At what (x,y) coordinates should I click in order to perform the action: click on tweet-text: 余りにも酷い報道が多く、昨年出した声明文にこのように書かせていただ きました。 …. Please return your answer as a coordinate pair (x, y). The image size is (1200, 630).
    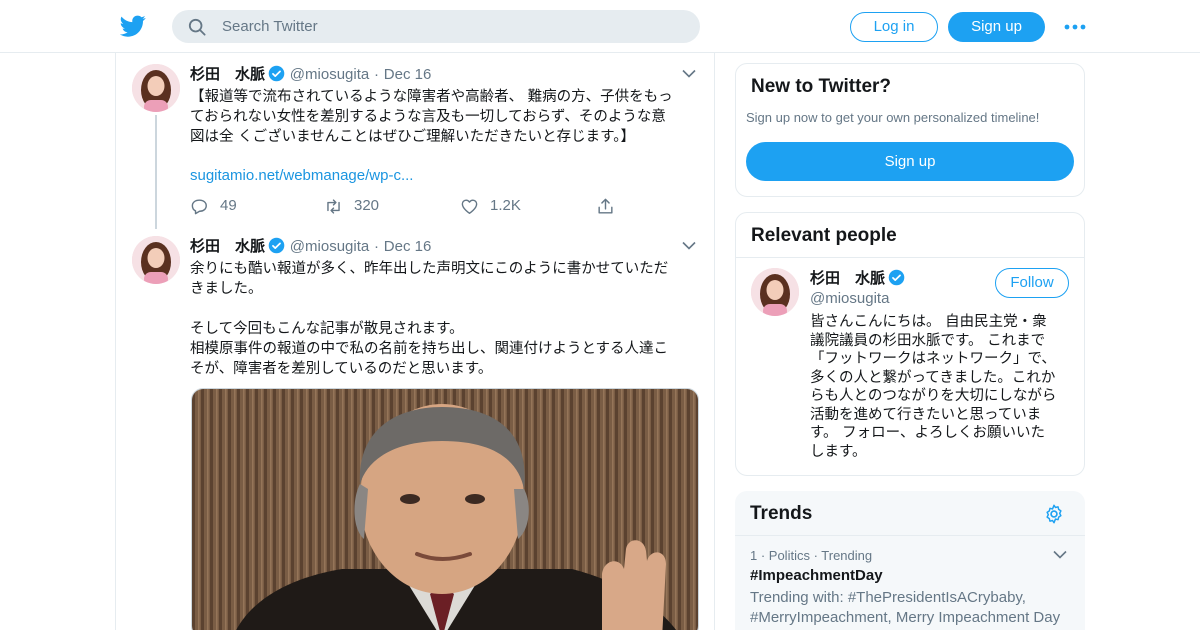
    Looking at the image, I should click on (445, 319).